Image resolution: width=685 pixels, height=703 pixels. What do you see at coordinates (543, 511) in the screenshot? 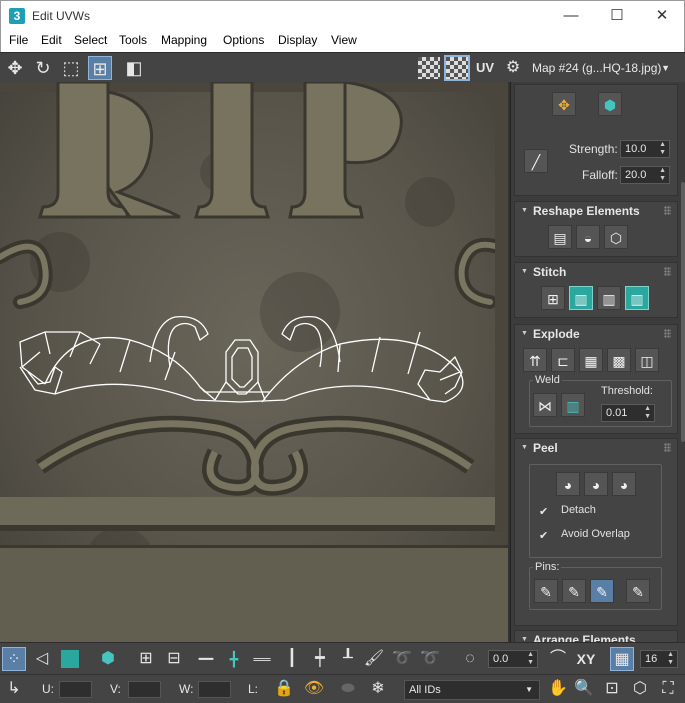
I see `detach-checkbox: ✔` at bounding box center [543, 511].